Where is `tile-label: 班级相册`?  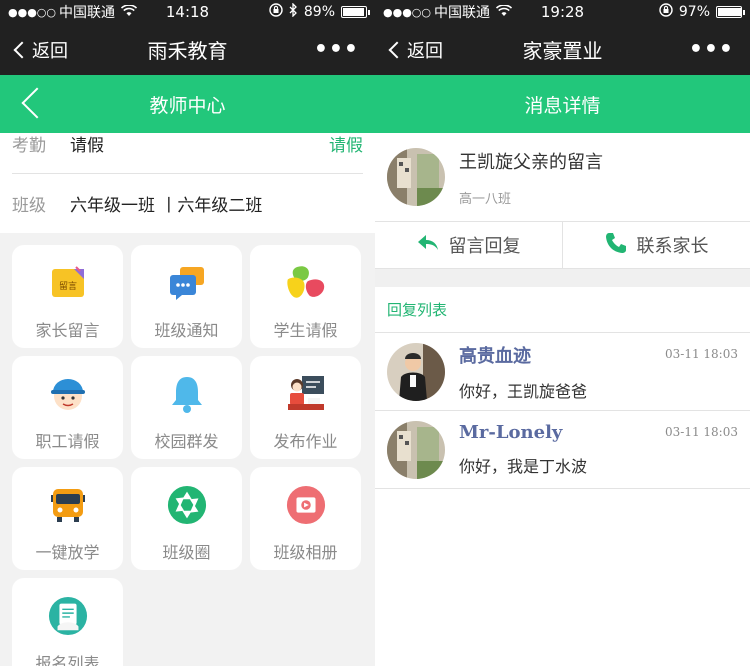
tile-label: 班级相册 is located at coordinates (305, 552).